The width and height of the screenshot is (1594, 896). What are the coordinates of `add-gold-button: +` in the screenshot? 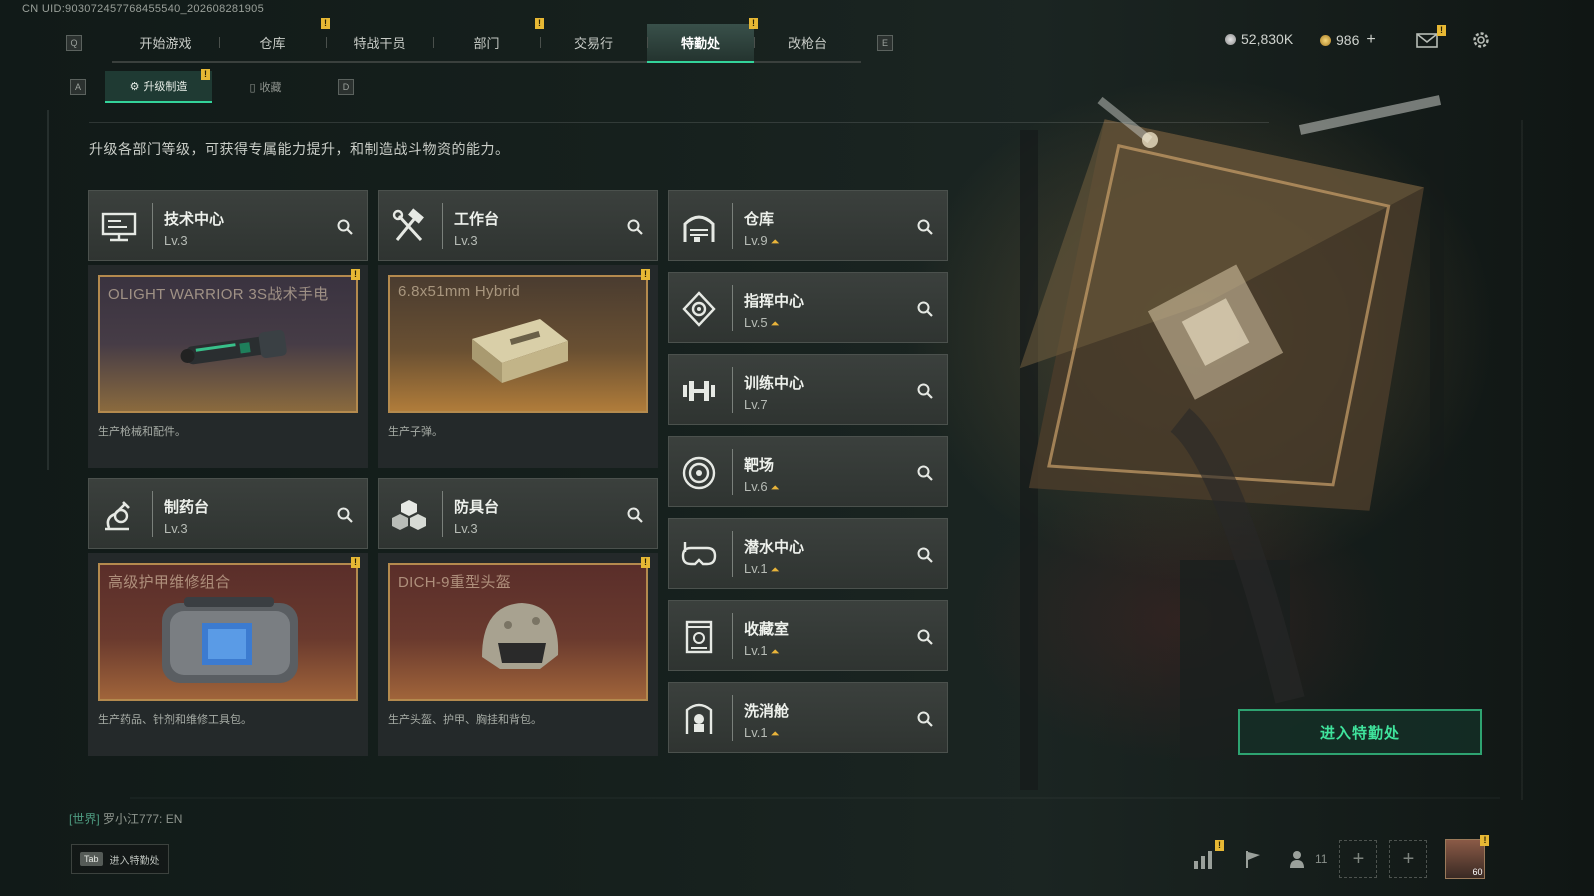 It's located at (1370, 40).